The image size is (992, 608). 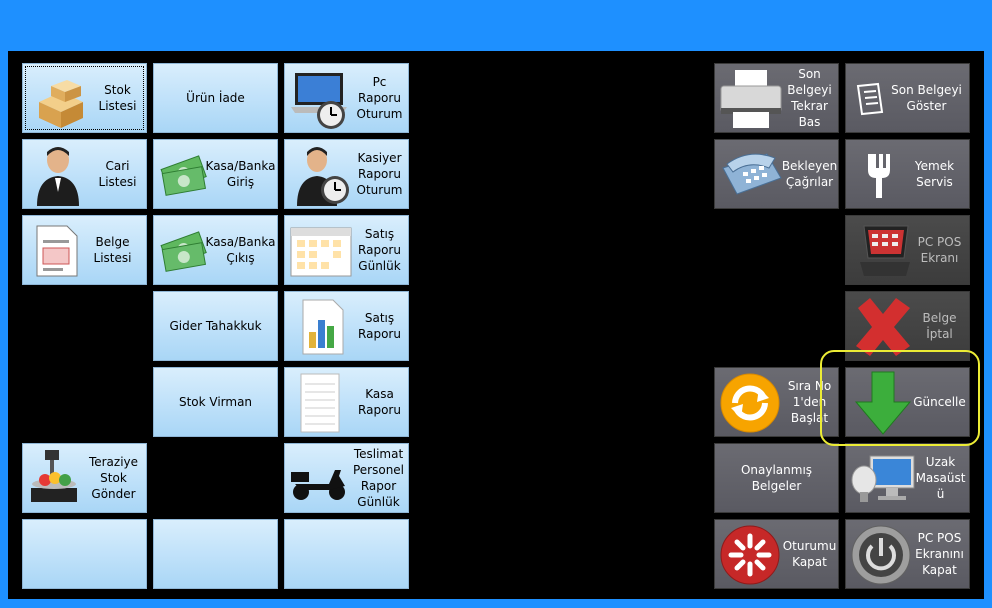 I want to click on bekleyen-cagrilar-button: Bekleyen Çağrılar, so click(x=776, y=174).